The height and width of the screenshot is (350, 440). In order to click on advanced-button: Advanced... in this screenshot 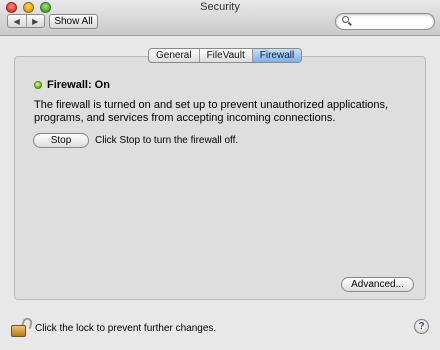, I will do `click(377, 284)`.